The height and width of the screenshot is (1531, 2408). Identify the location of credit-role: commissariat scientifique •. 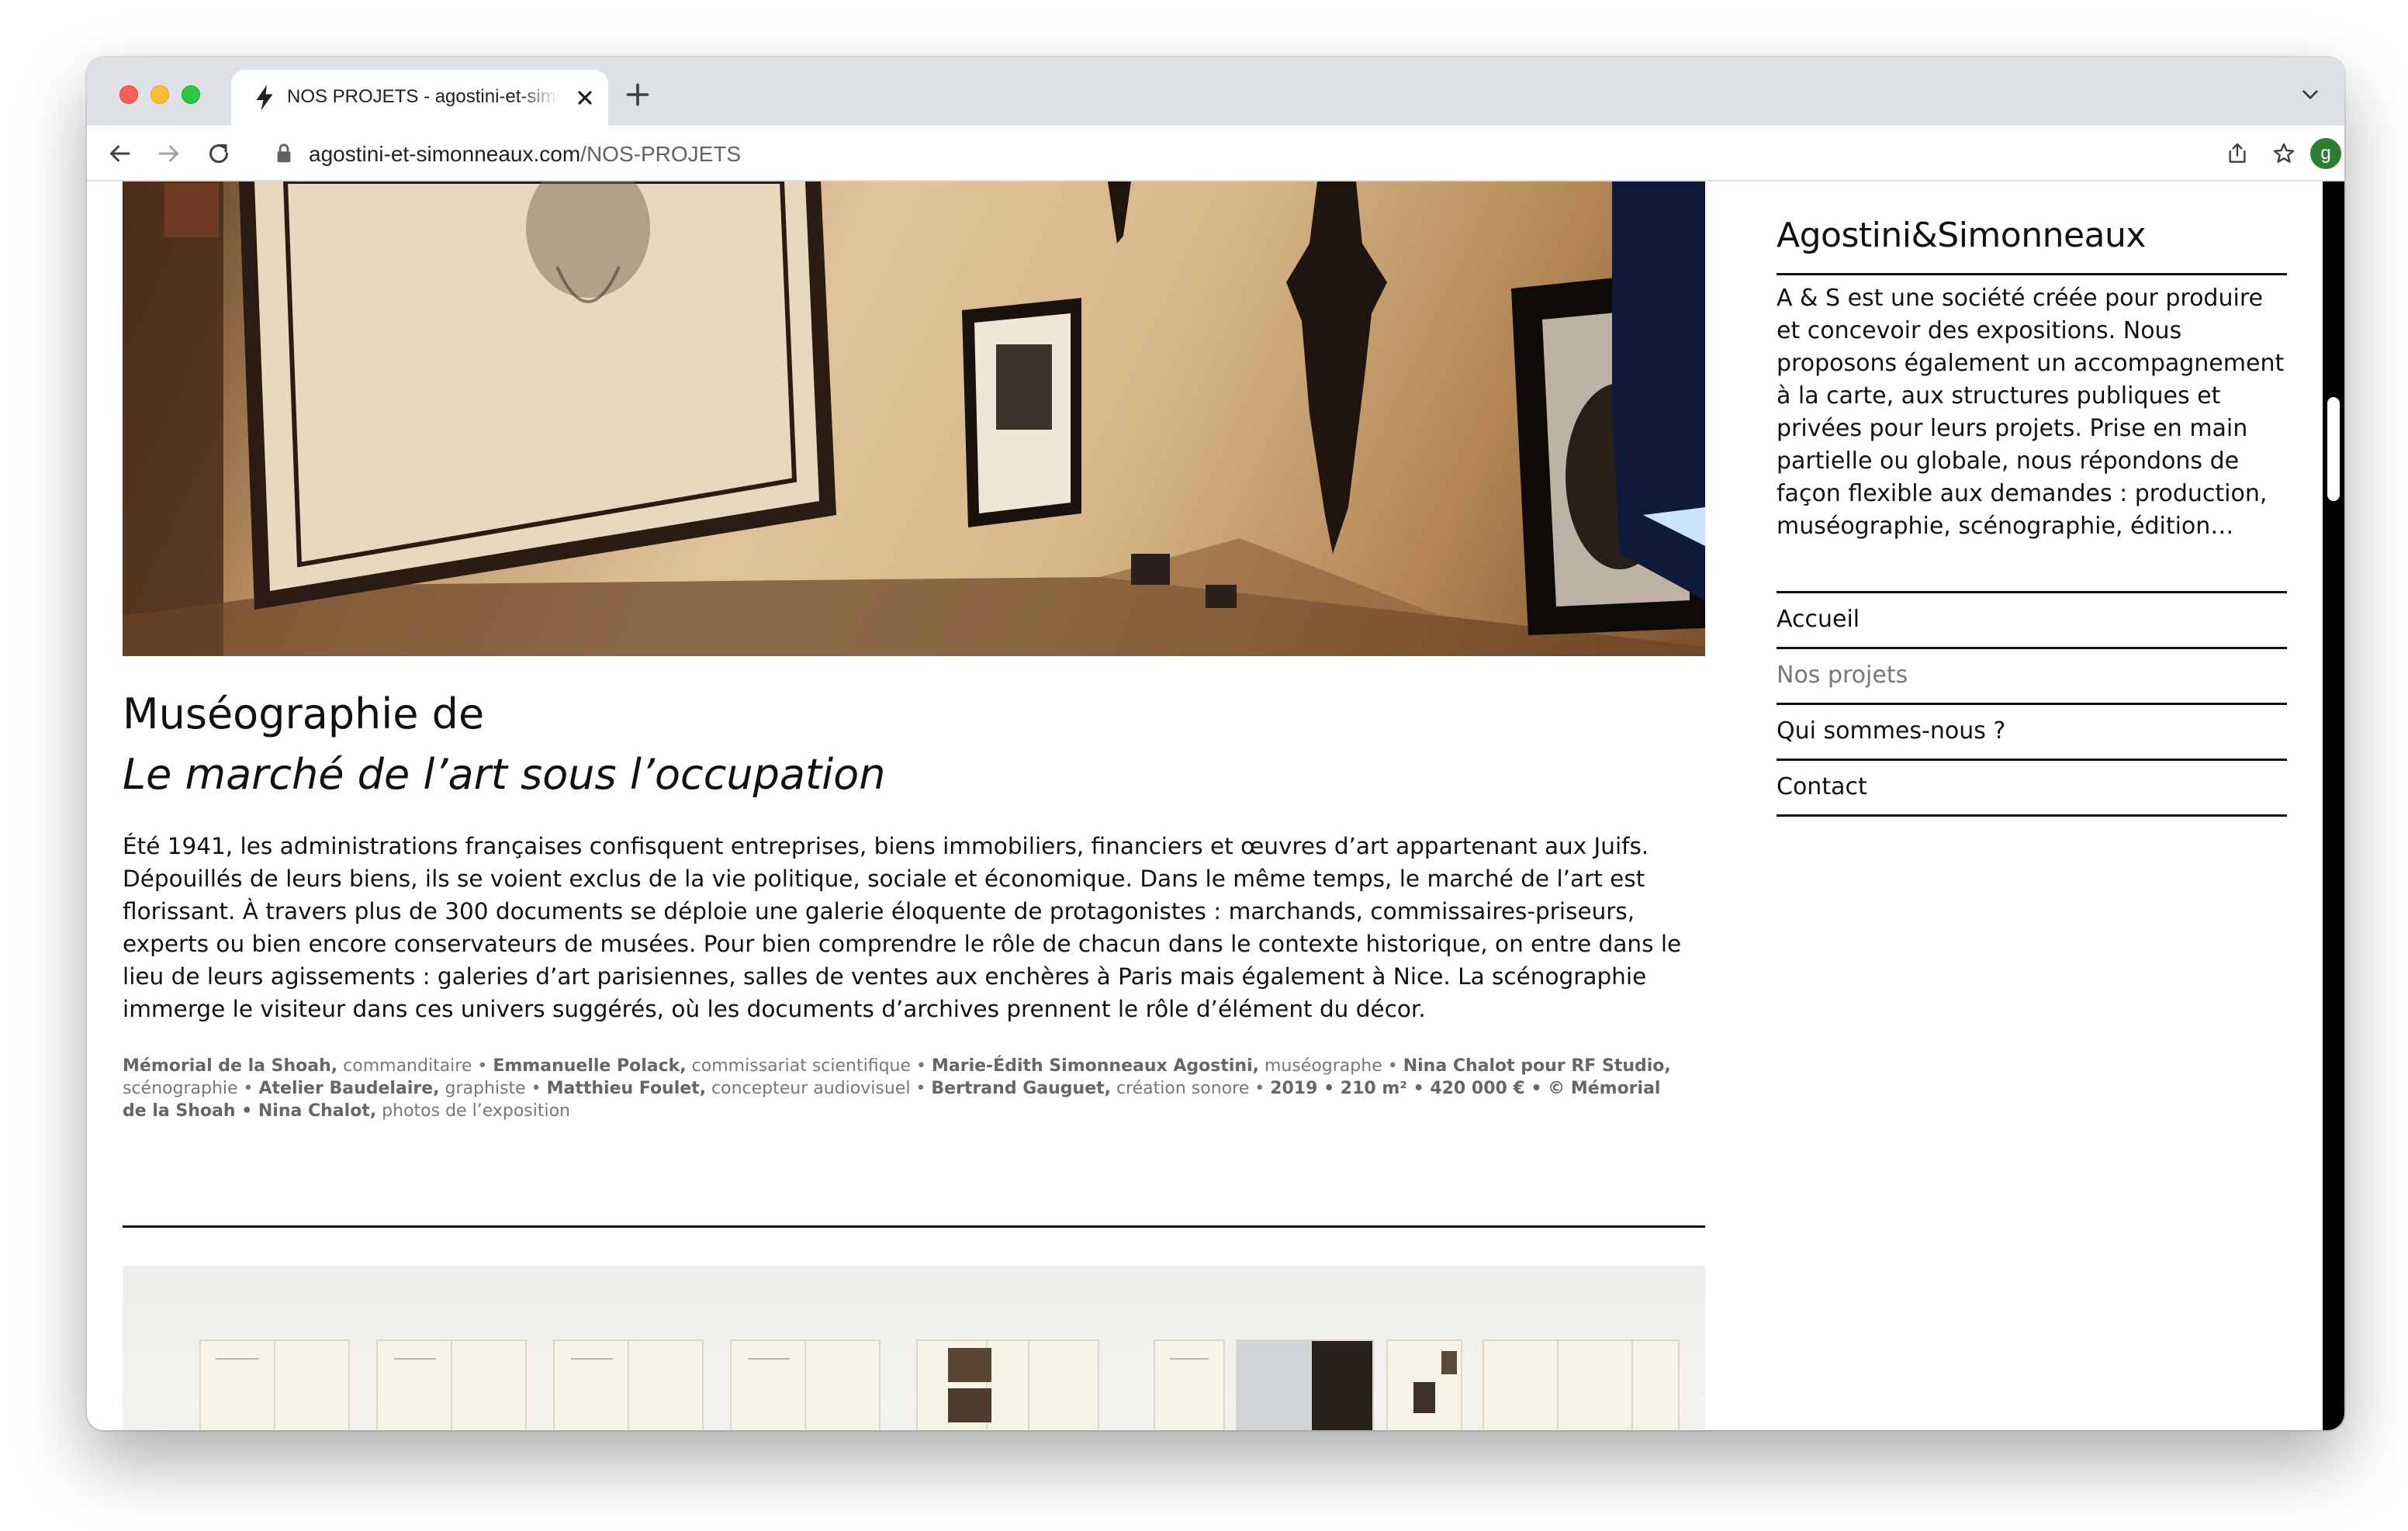
(809, 1066).